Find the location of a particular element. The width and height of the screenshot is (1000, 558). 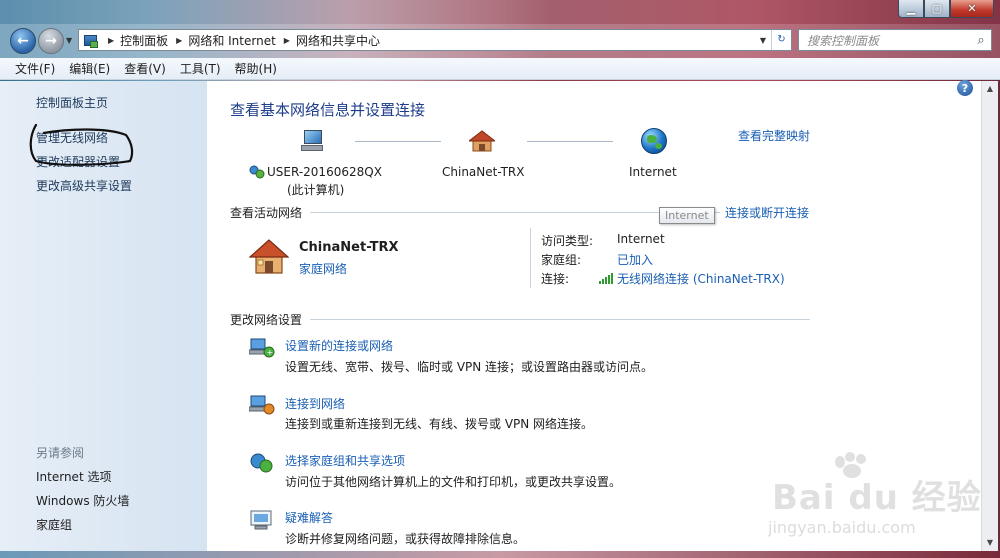

network-computer-icon is located at coordinates (257, 172).